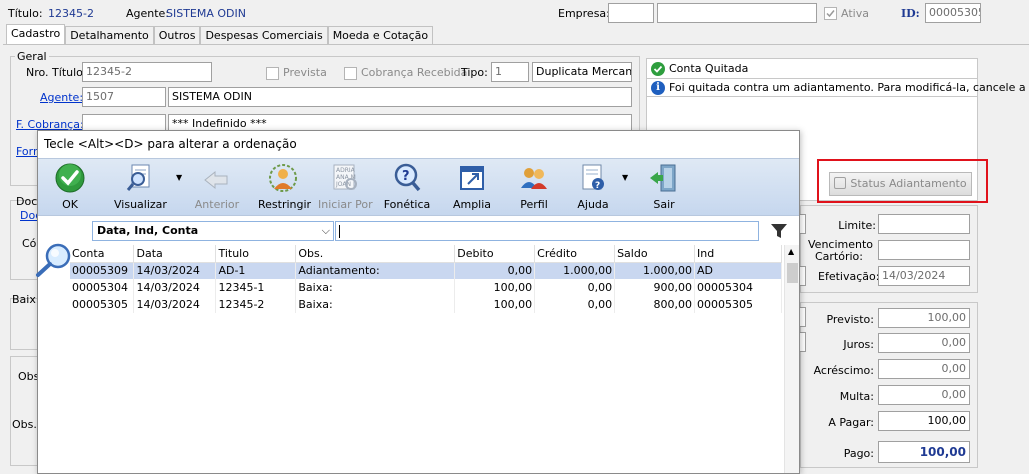 Image resolution: width=1029 pixels, height=474 pixels. What do you see at coordinates (664, 204) in the screenshot?
I see `sair-label: Sair` at bounding box center [664, 204].